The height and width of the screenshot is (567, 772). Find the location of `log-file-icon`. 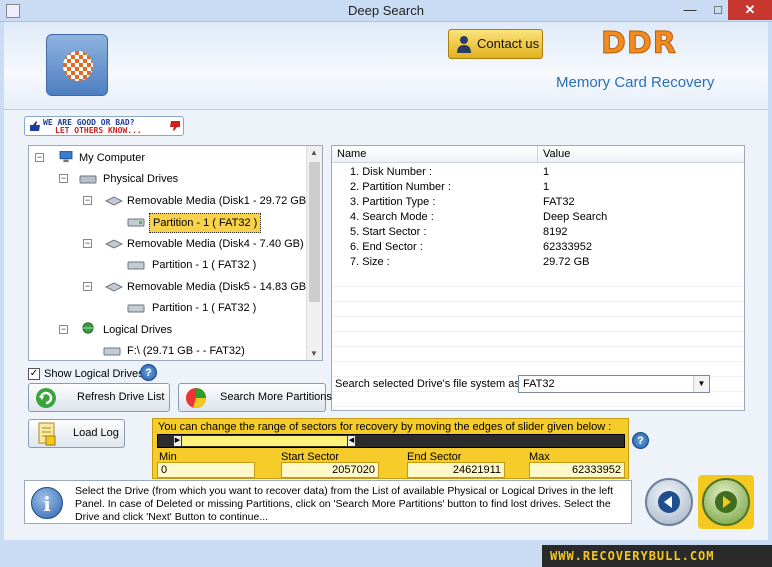

log-file-icon is located at coordinates (47, 434).